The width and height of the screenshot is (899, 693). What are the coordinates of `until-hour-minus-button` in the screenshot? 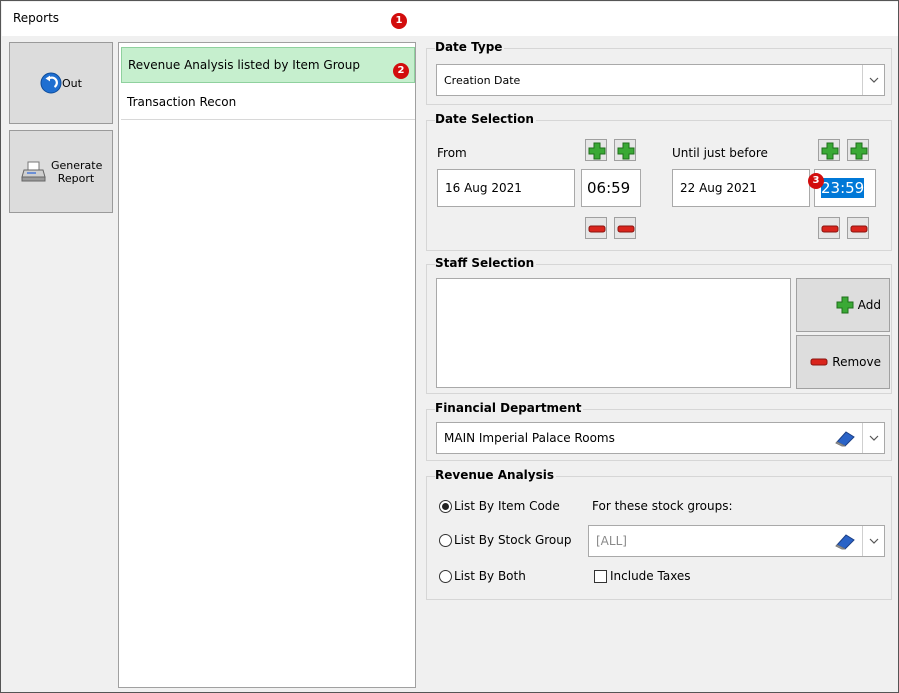 It's located at (829, 228).